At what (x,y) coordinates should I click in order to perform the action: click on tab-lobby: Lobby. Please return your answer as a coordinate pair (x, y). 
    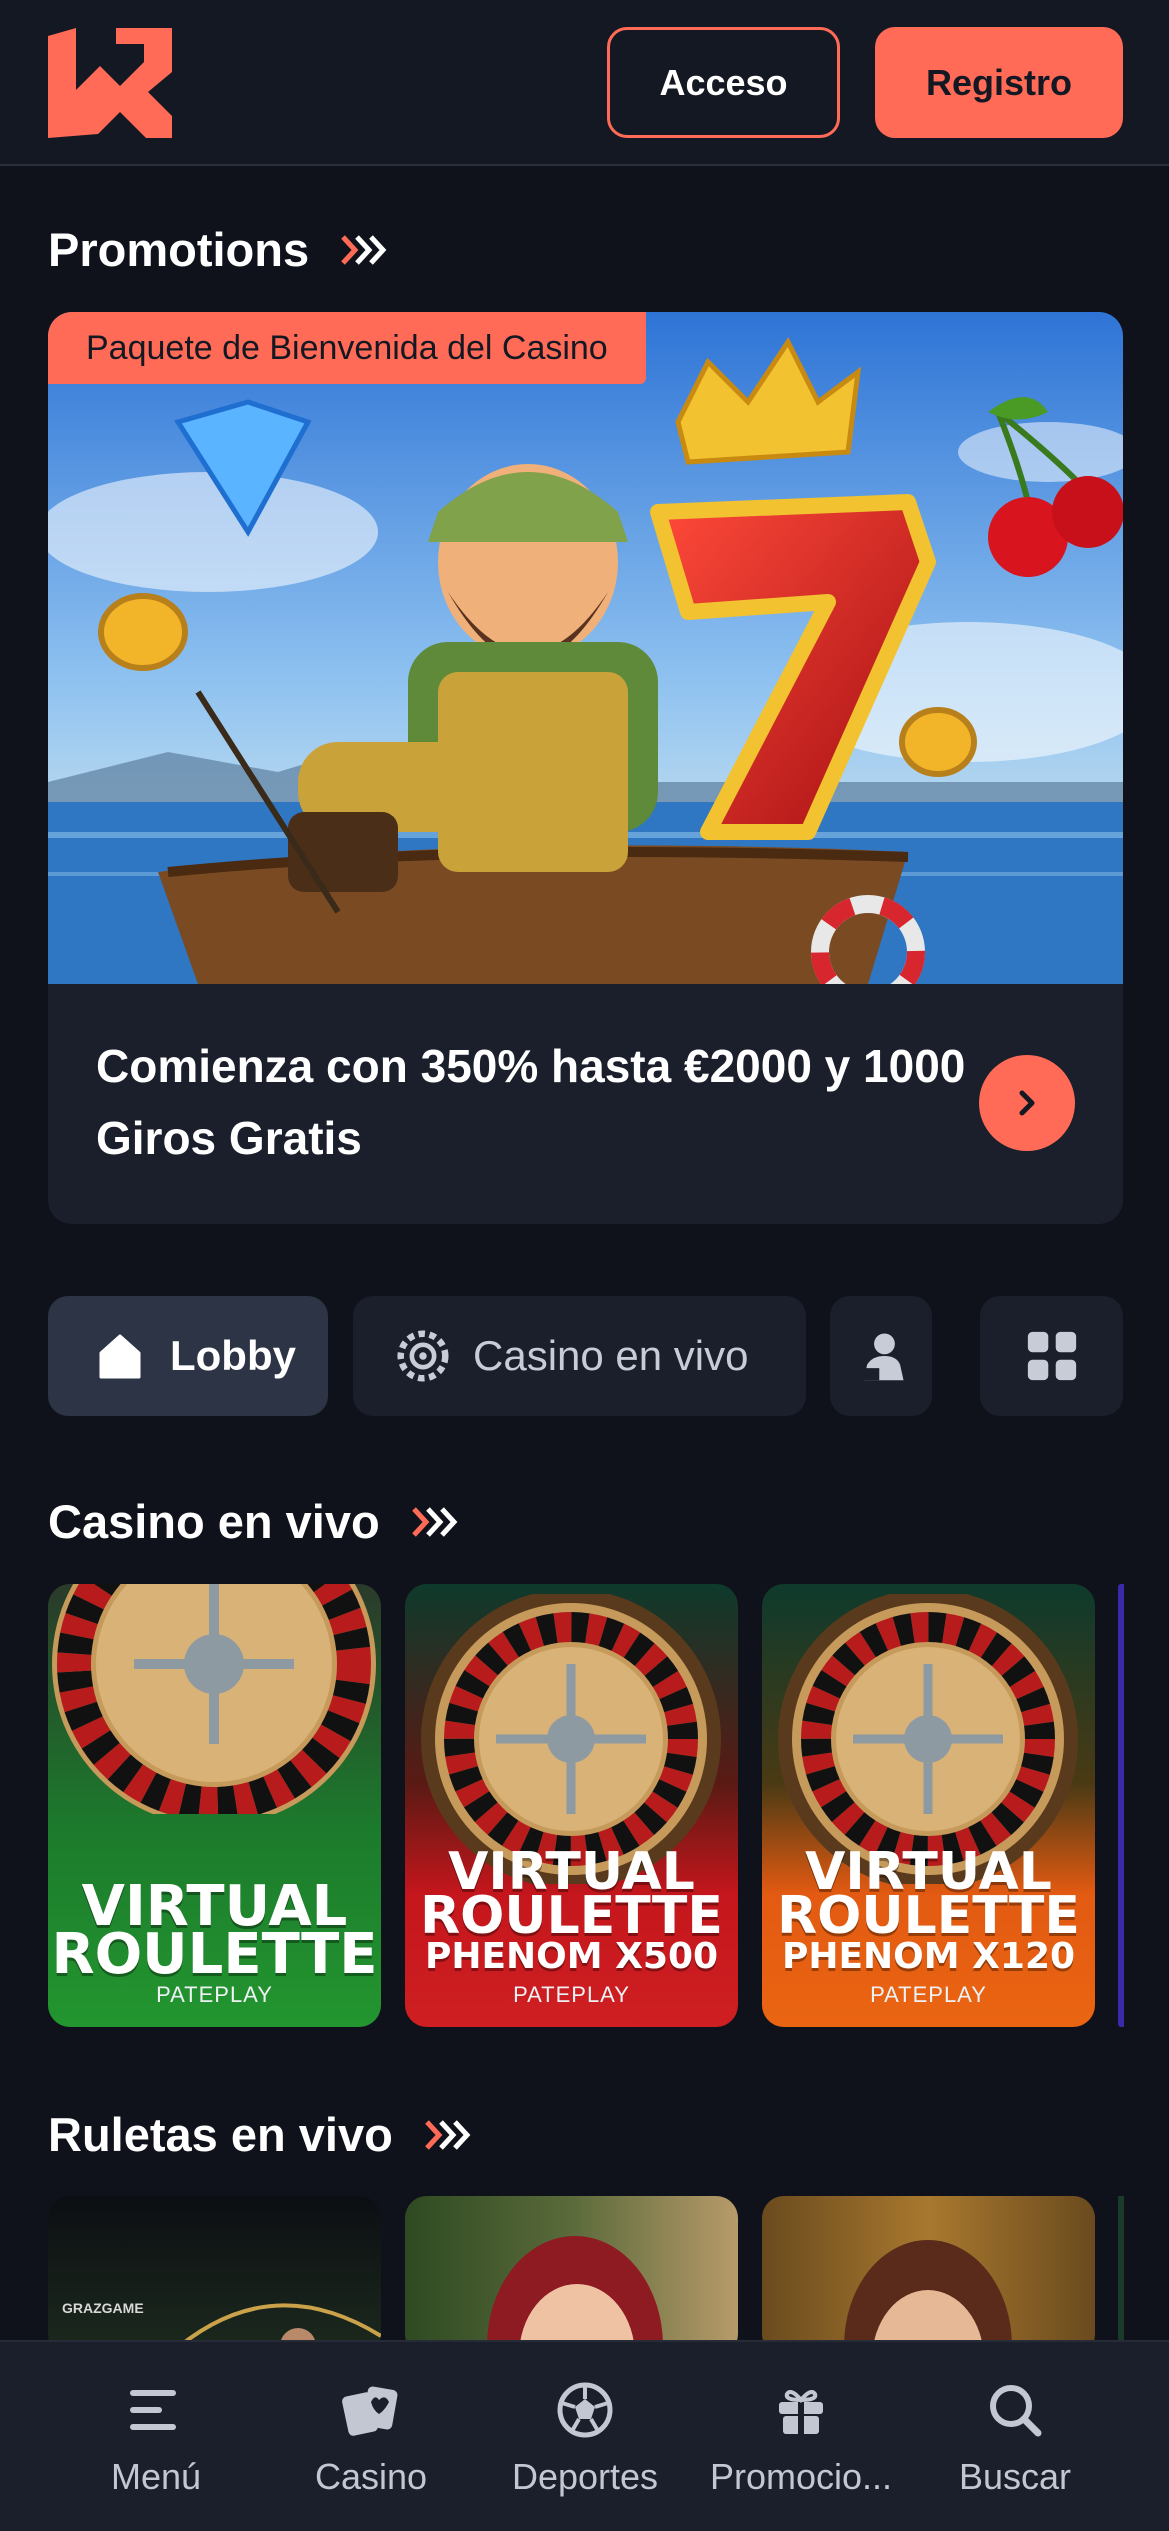
    Looking at the image, I should click on (188, 1356).